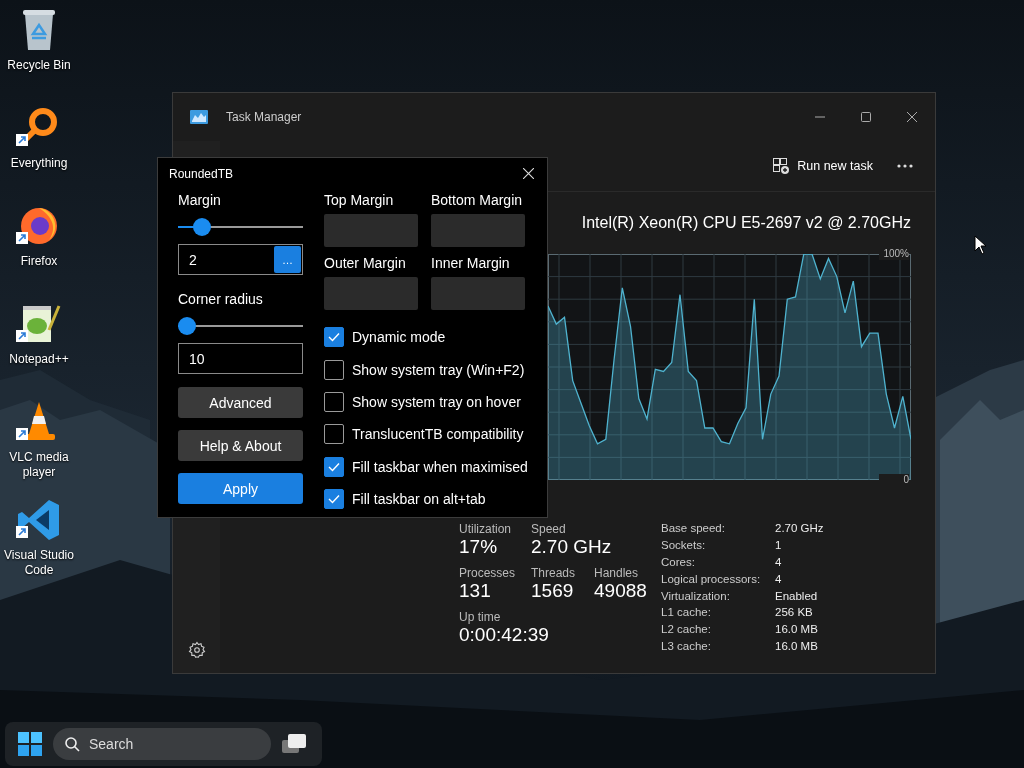 Image resolution: width=1024 pixels, height=768 pixels. I want to click on dialog-title: RoundedTB, so click(201, 173).